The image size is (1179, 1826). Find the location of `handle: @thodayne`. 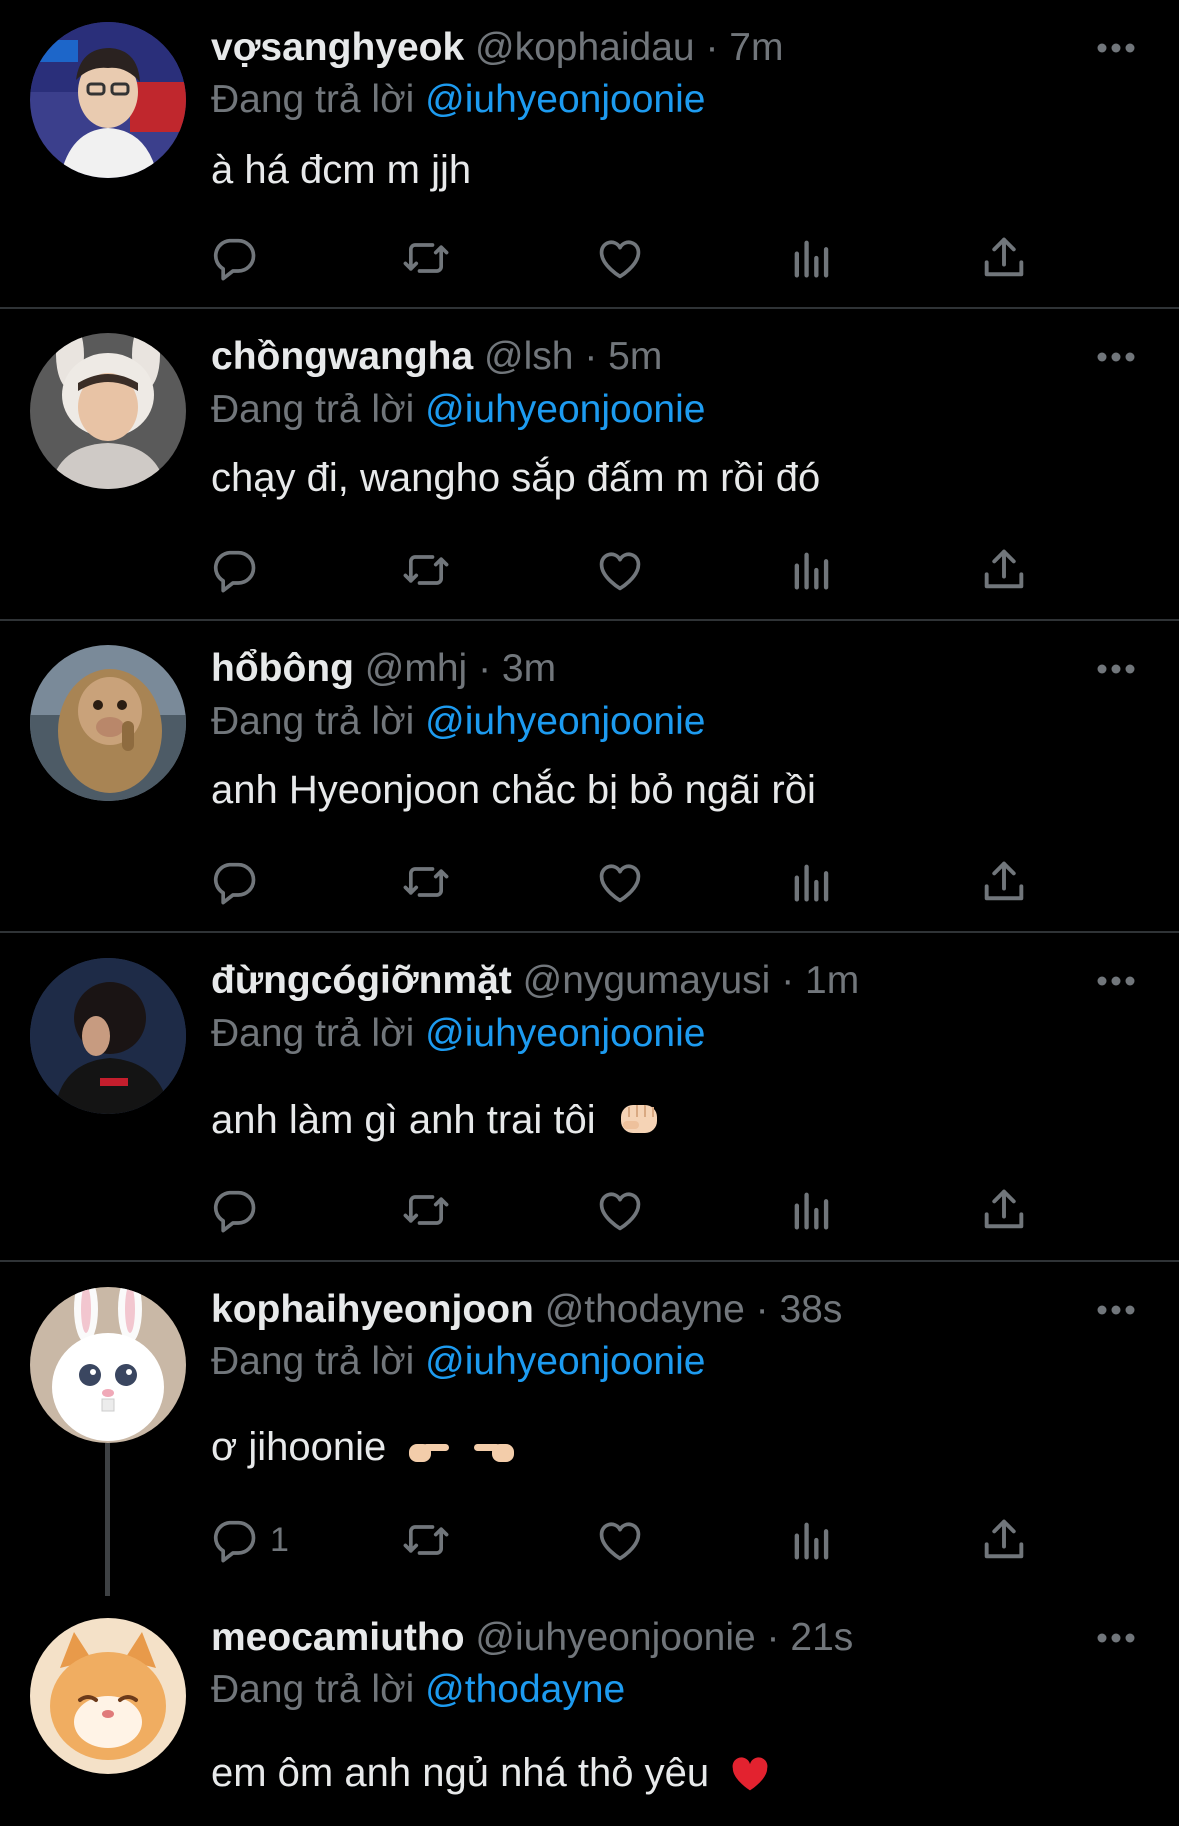

handle: @thodayne is located at coordinates (645, 1309).